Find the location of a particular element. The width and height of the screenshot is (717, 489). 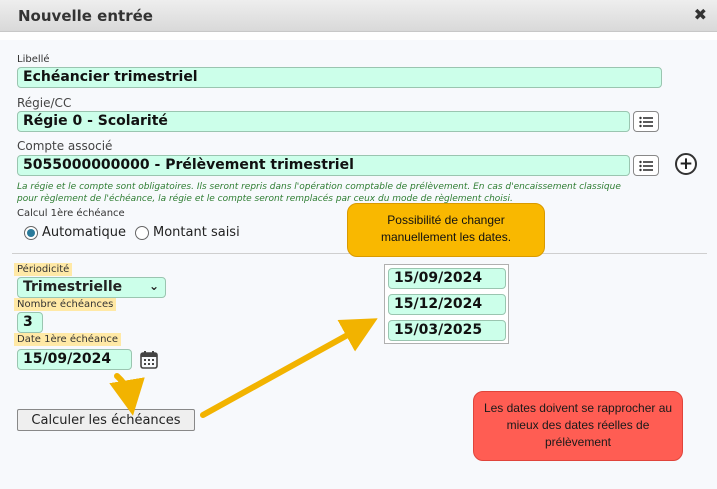

plus-circle-icon: + is located at coordinates (686, 164).